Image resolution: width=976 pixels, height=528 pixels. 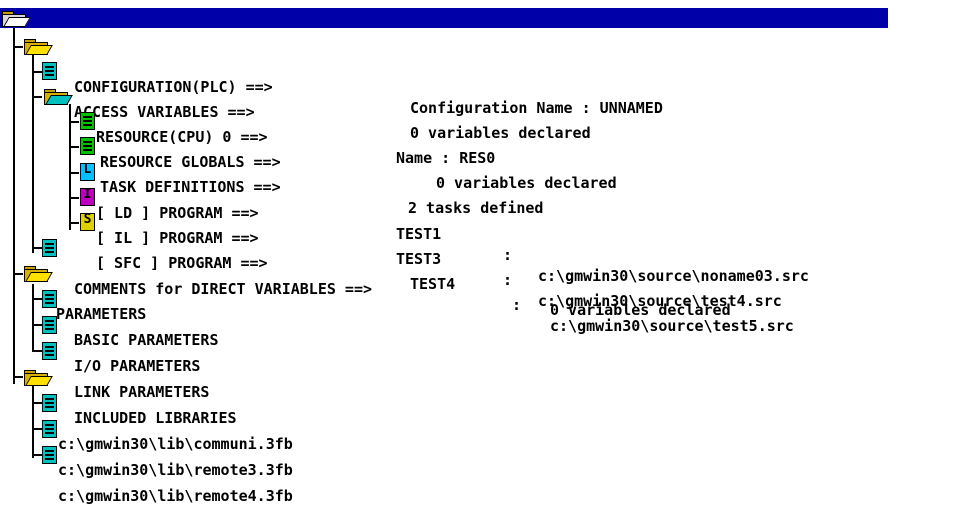 I want to click on program-icon-letter: L, so click(x=87, y=169).